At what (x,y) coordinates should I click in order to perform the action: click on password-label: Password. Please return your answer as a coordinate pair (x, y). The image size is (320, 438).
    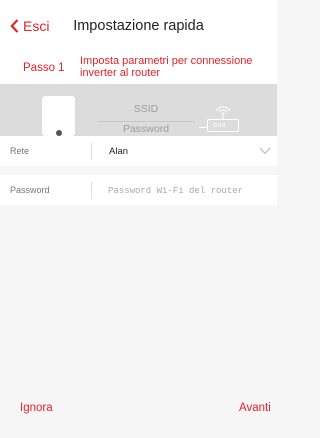
    Looking at the image, I should click on (30, 190).